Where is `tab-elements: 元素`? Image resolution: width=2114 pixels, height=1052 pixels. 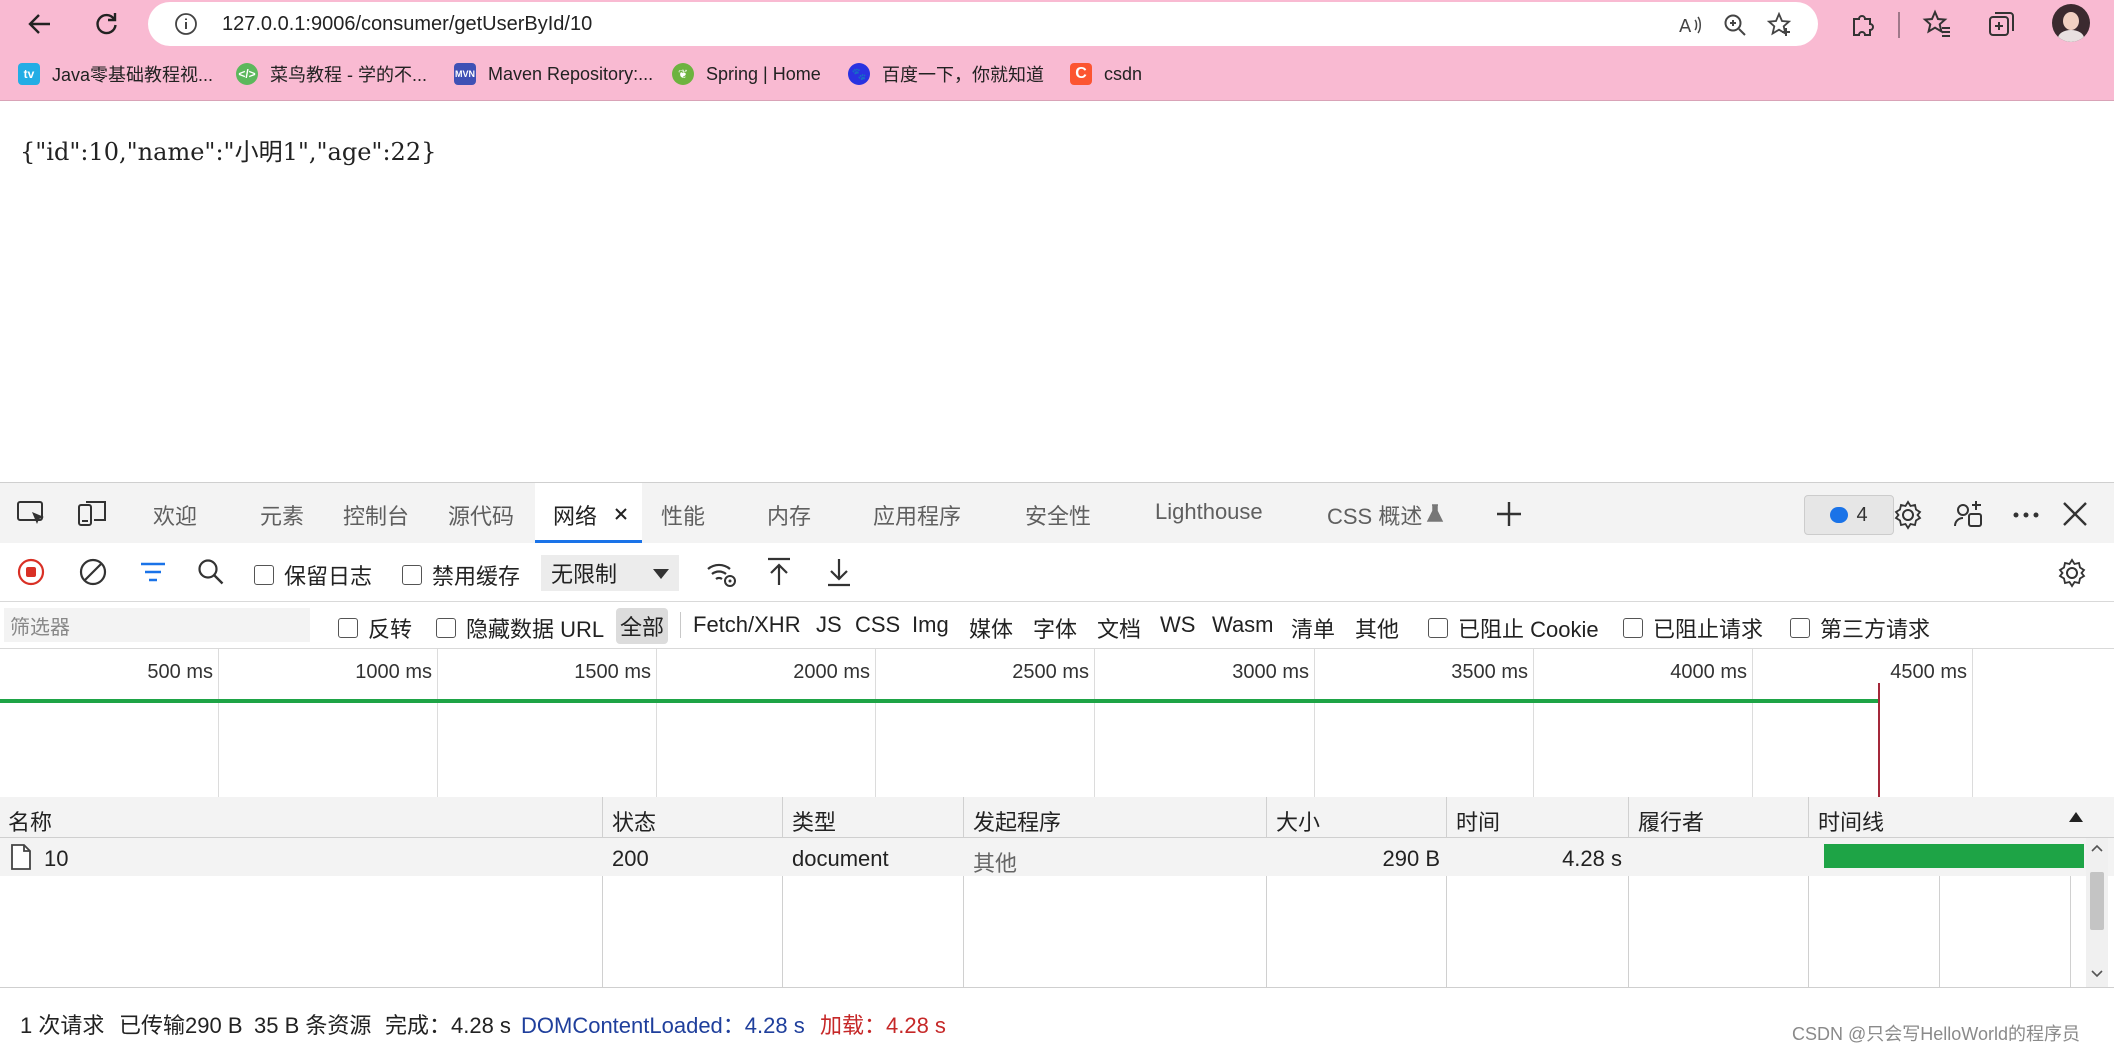
tab-elements: 元素 is located at coordinates (282, 515).